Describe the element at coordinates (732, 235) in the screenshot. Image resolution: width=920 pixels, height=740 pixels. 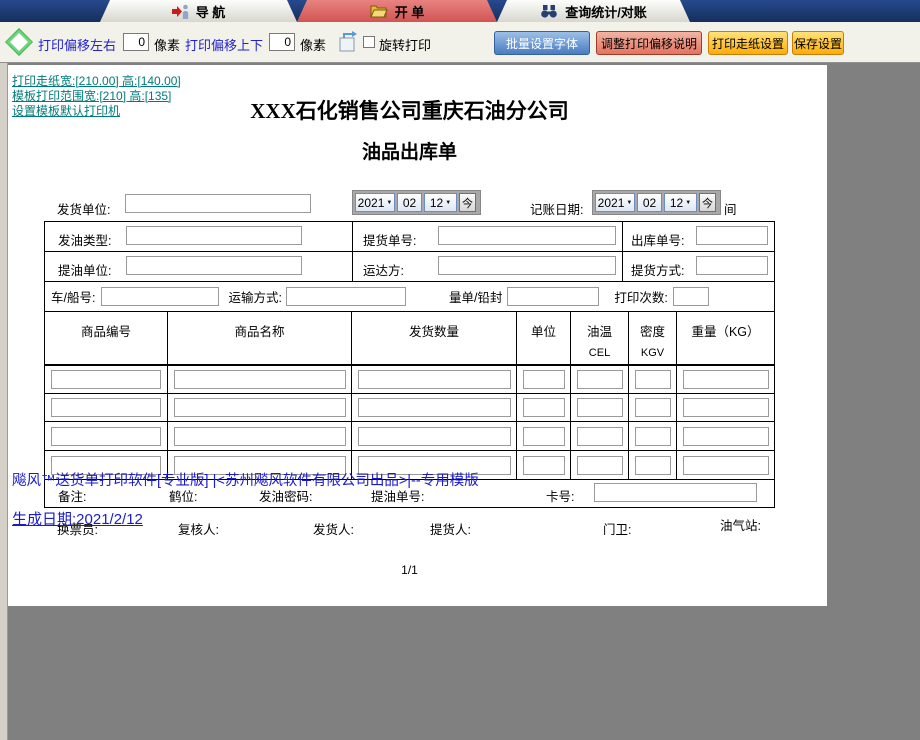
I see `outbound-no-input` at that location.